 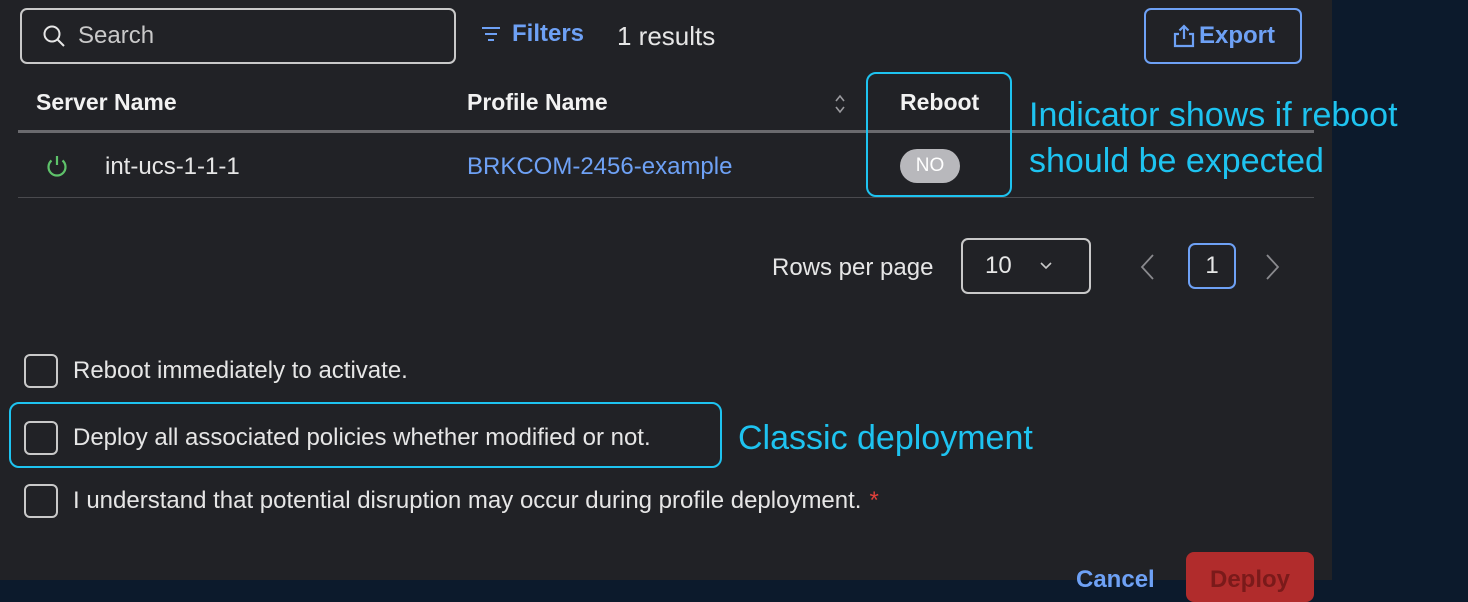 What do you see at coordinates (41, 371) in the screenshot?
I see `reboot-immediately-checkbox` at bounding box center [41, 371].